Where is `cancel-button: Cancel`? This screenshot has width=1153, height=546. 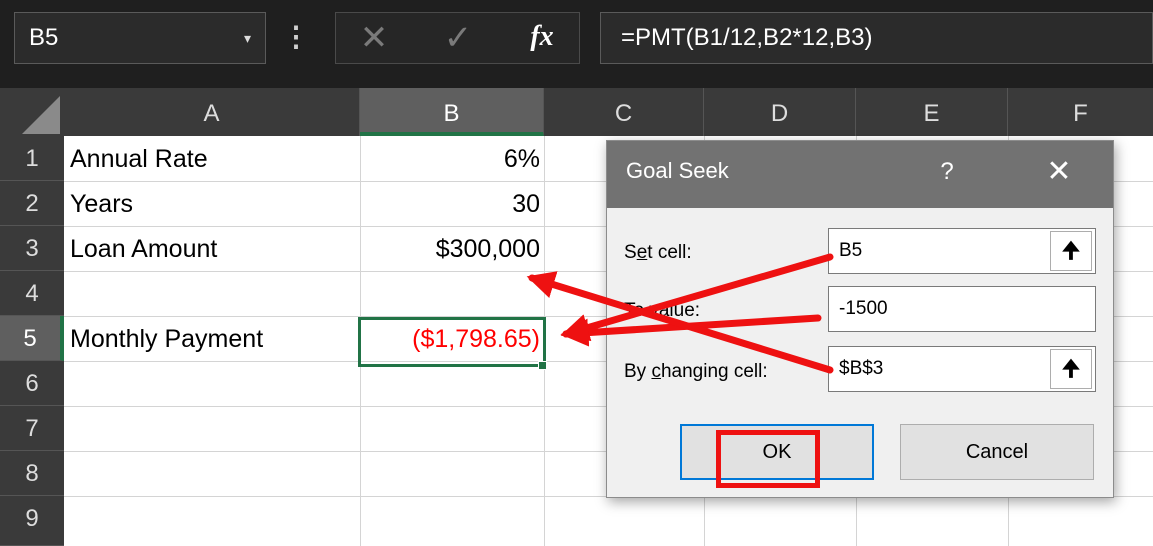
cancel-button: Cancel is located at coordinates (997, 452).